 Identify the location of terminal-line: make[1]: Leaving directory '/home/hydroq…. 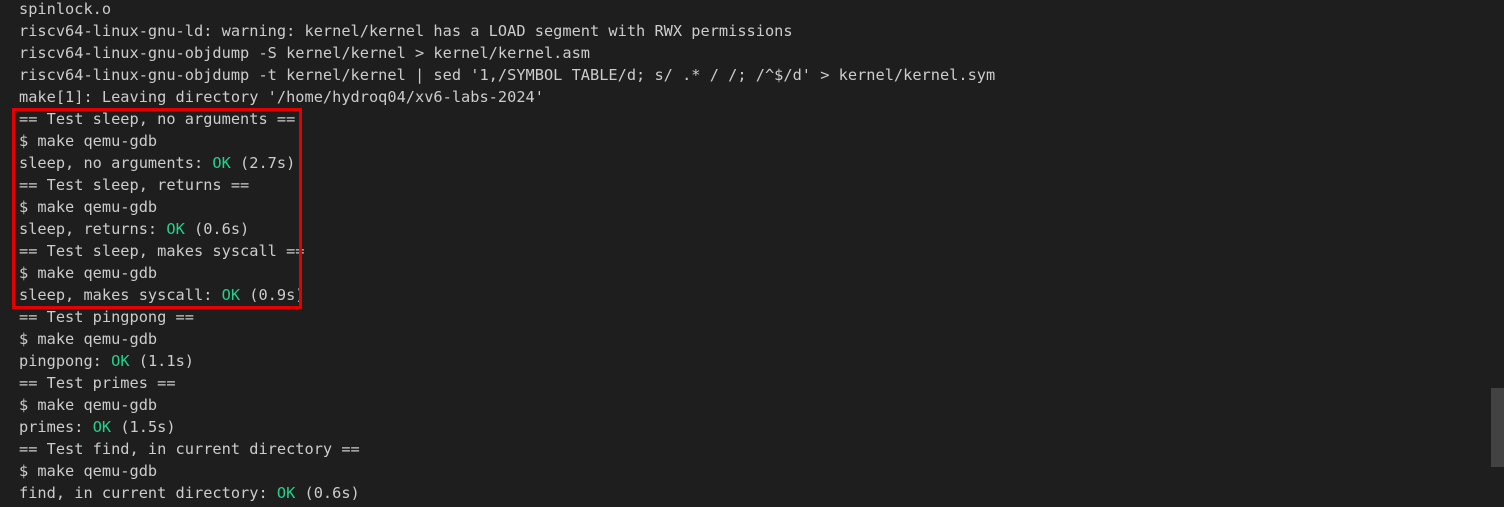
(281, 97).